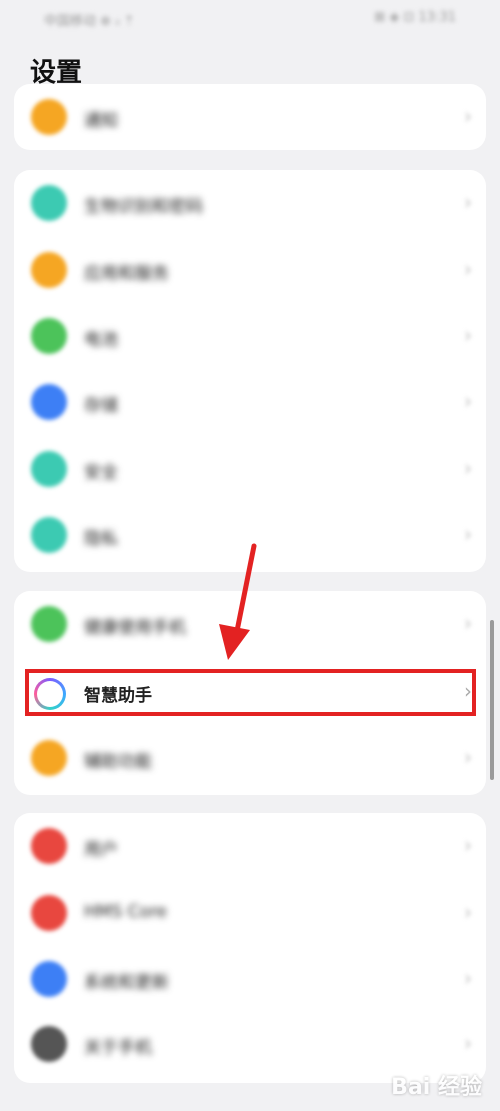 The image size is (500, 1111). I want to click on row-label: 安全, so click(101, 473).